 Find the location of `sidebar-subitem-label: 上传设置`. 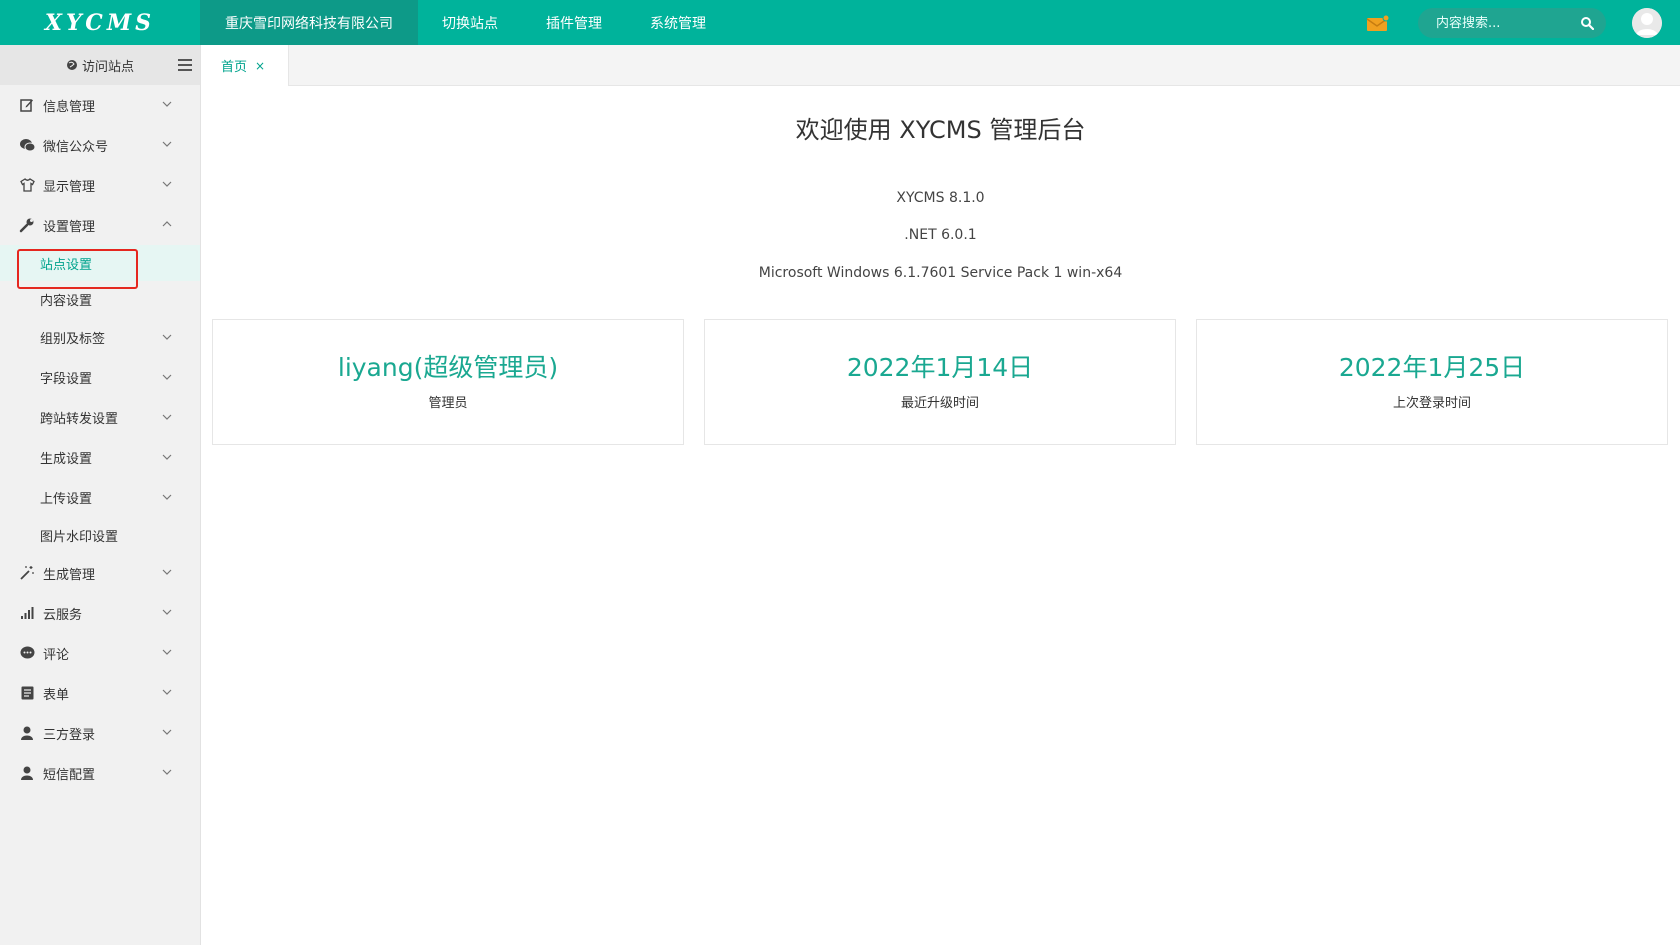

sidebar-subitem-label: 上传设置 is located at coordinates (66, 499).